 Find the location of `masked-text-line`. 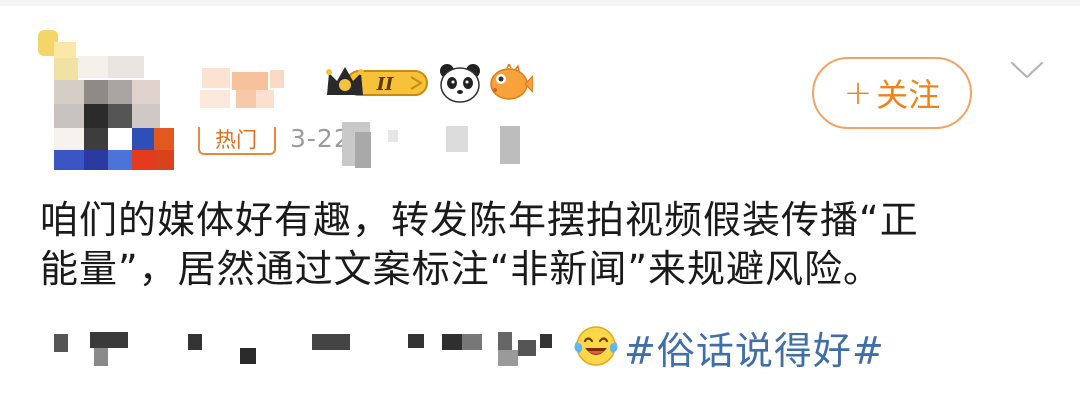

masked-text-line is located at coordinates (550, 346).